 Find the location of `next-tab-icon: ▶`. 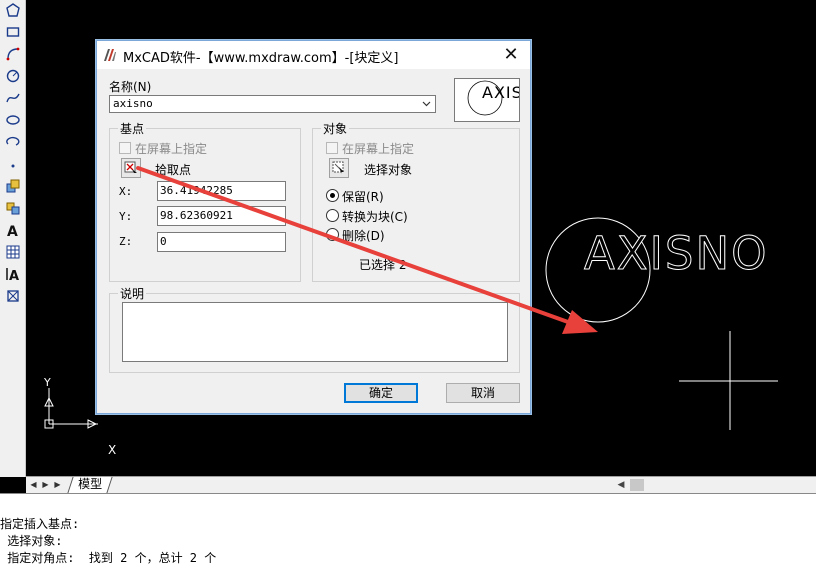

next-tab-icon: ▶ is located at coordinates (57, 484).